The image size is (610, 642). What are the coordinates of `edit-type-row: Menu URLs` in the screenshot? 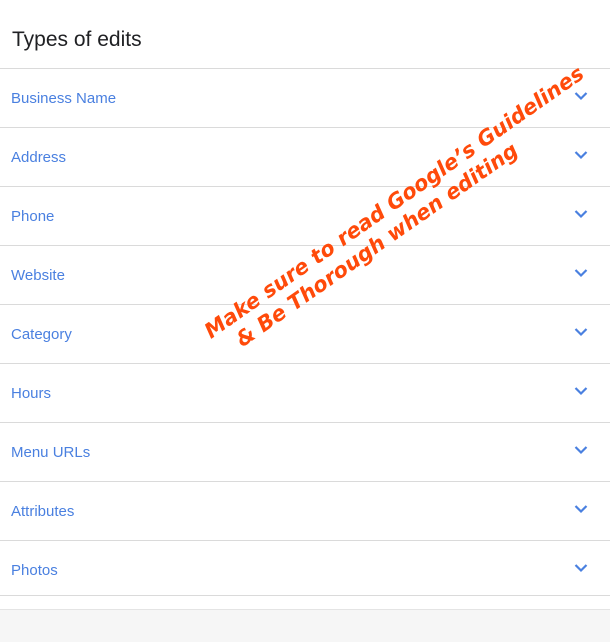 It's located at (305, 451).